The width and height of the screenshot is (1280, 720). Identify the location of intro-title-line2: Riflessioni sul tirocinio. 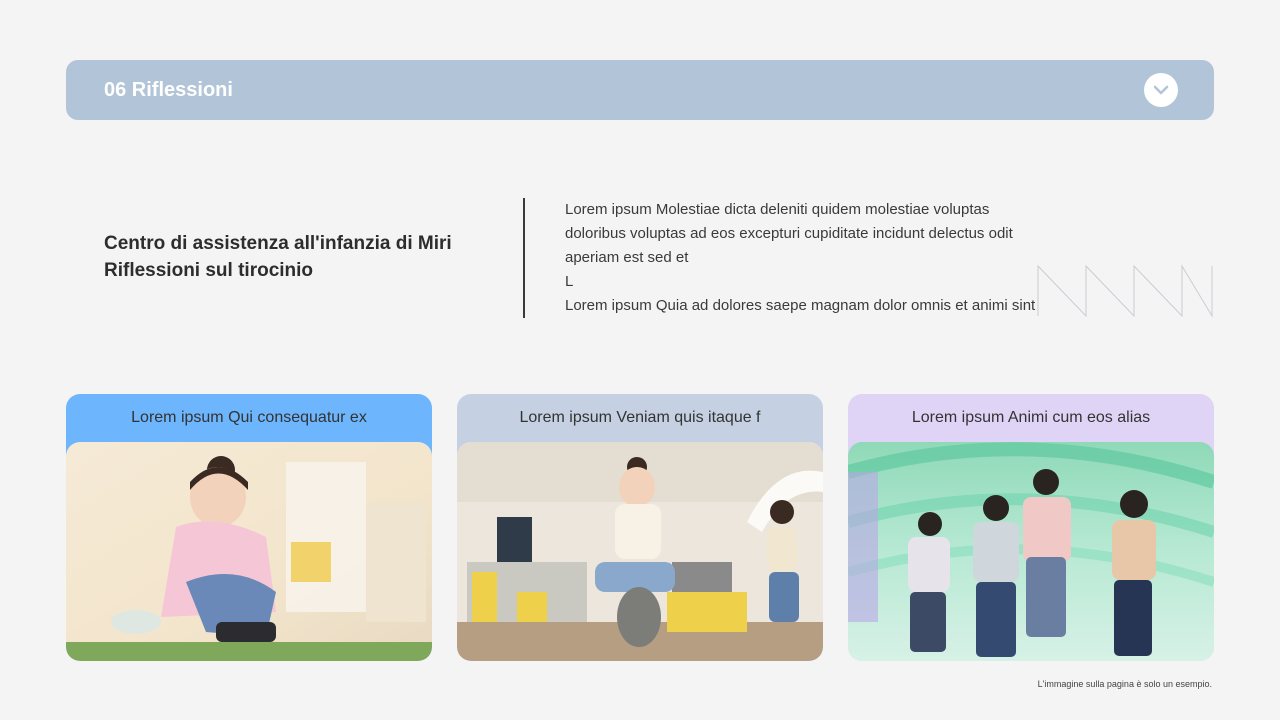
(209, 270).